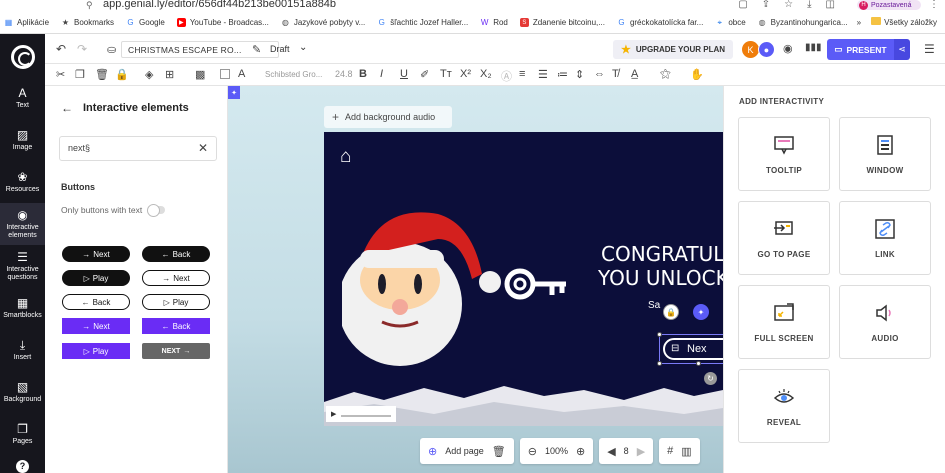  I want to click on bookmark-item: ⌖ obce, so click(730, 23).